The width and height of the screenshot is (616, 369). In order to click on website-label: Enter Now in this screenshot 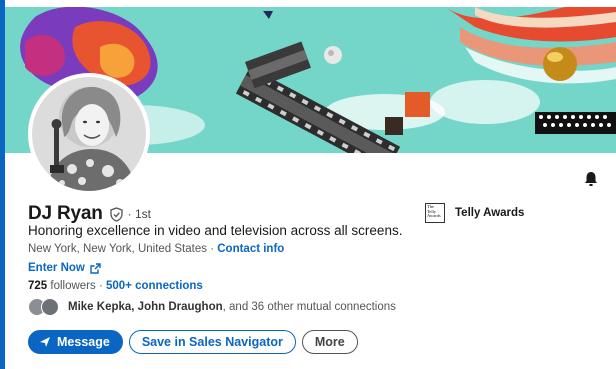, I will do `click(56, 268)`.